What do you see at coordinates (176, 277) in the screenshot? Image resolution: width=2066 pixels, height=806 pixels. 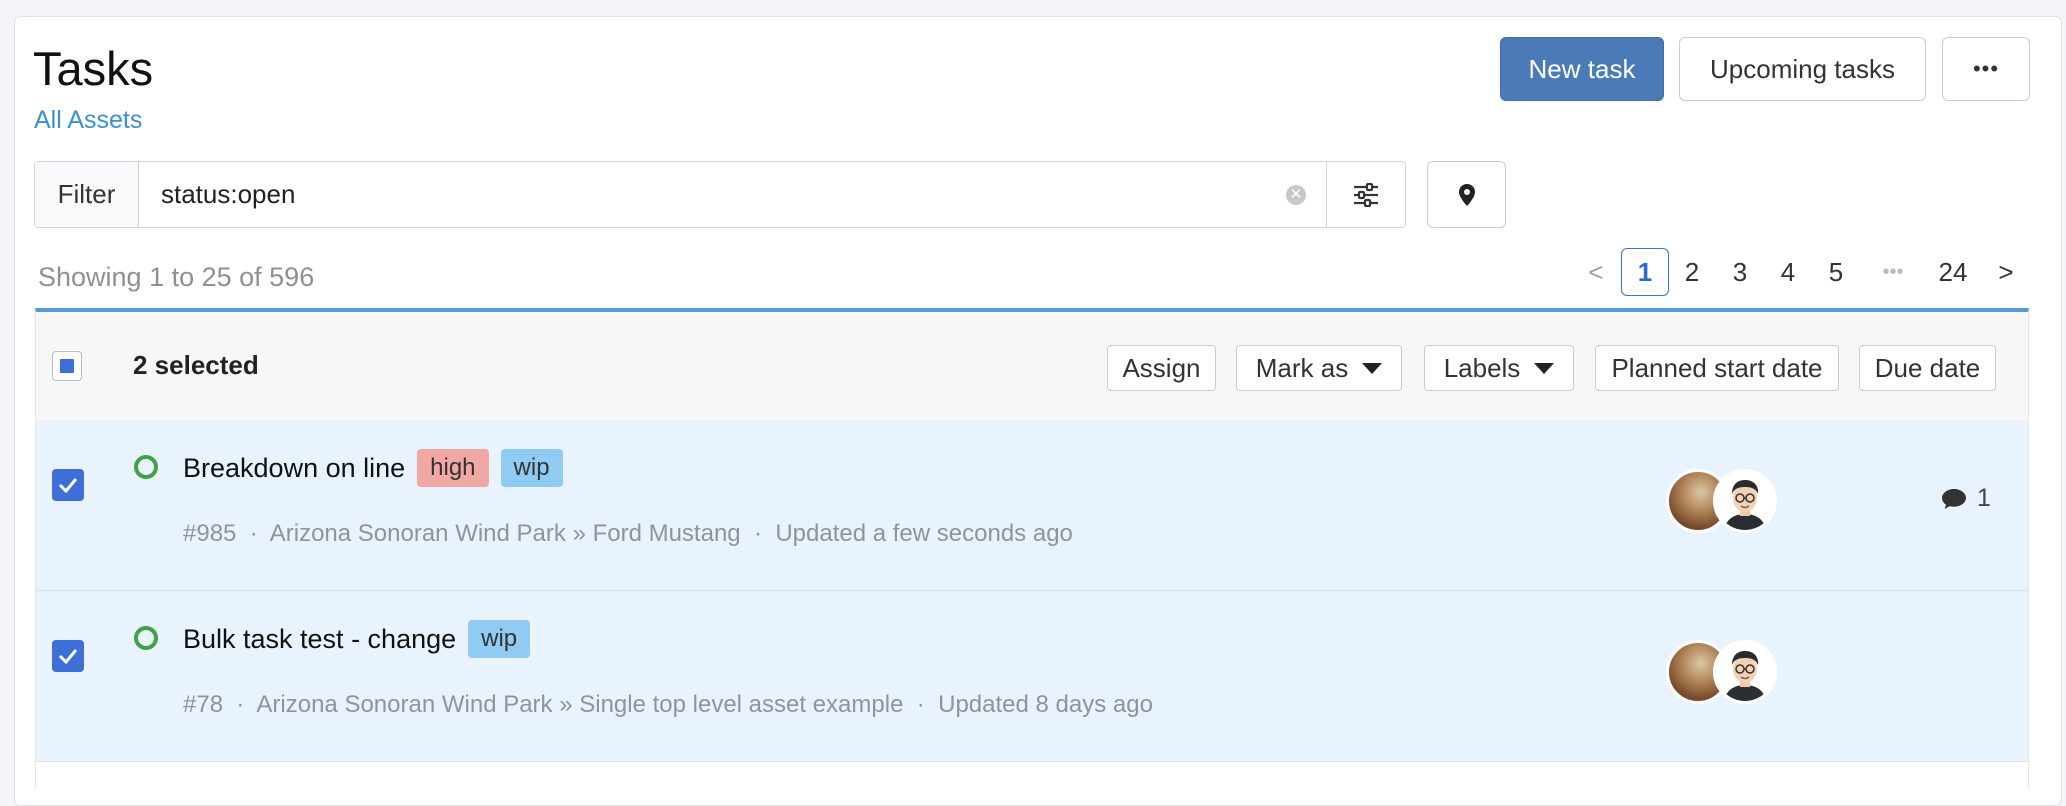 I see `results-count: Showing 1 to 25 of 596` at bounding box center [176, 277].